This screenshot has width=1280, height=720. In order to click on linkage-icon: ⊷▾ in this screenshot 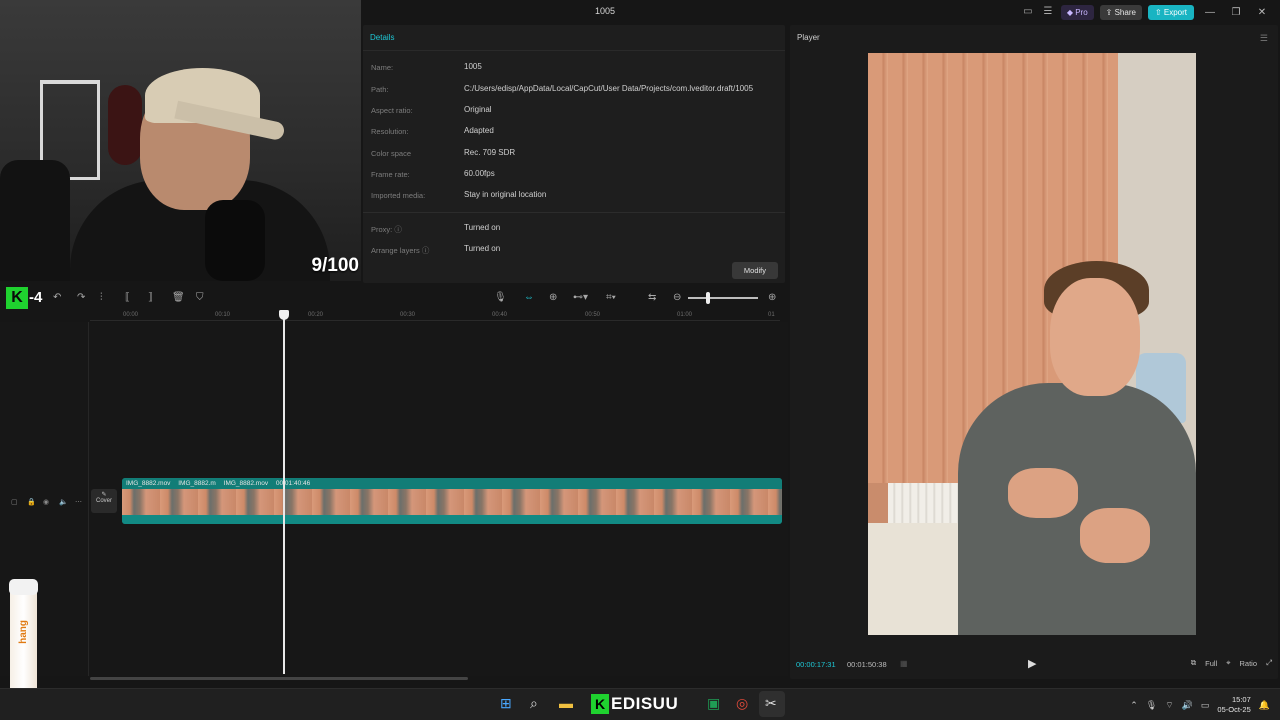, I will do `click(580, 297)`.